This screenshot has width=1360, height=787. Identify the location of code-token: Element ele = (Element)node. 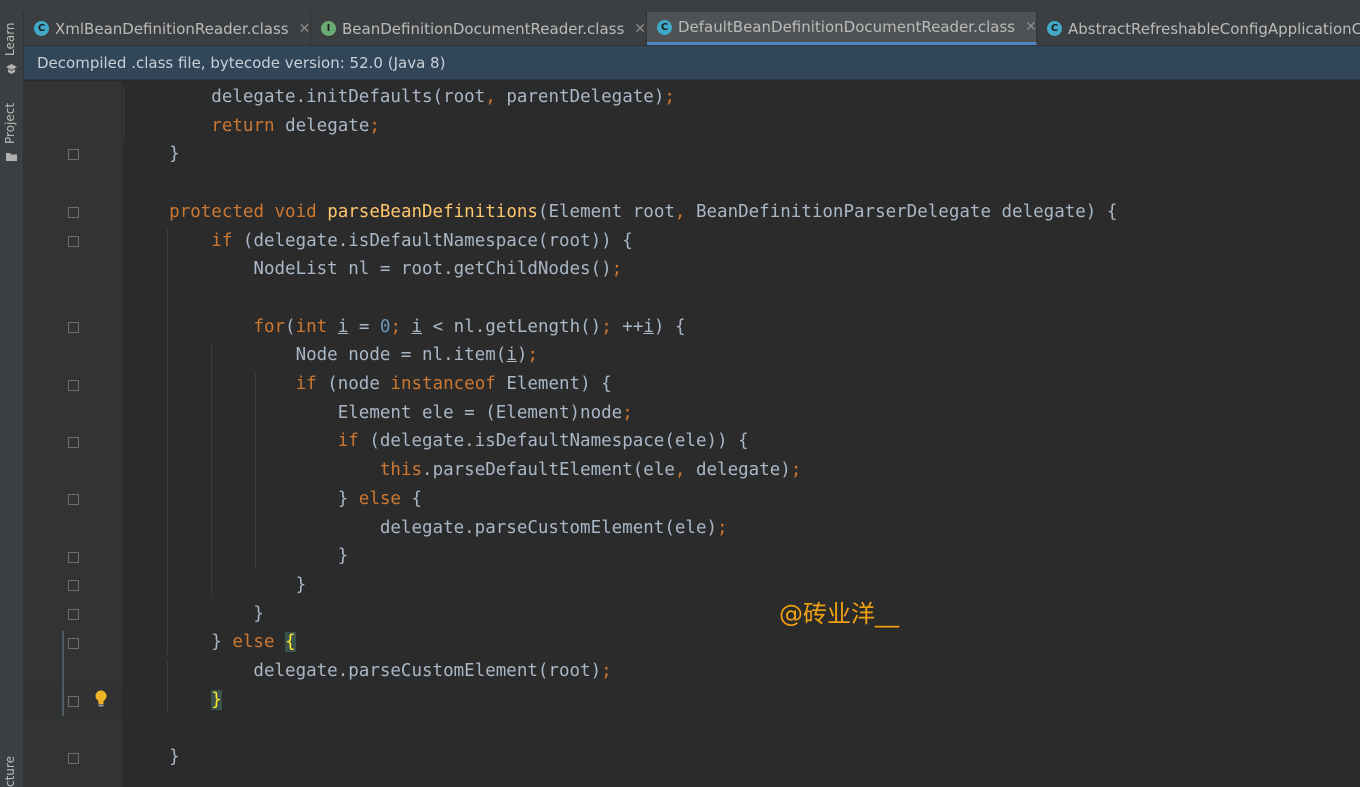
(375, 412).